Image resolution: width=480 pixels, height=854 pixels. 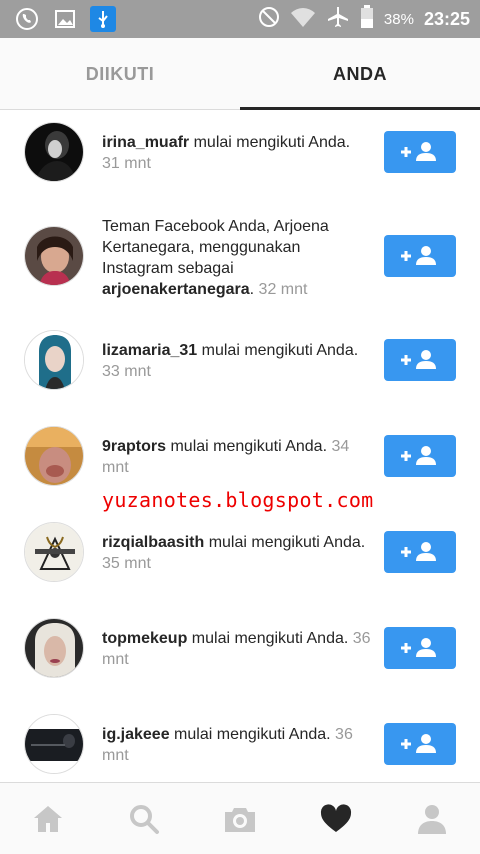 I want to click on profile-icon, so click(x=432, y=819).